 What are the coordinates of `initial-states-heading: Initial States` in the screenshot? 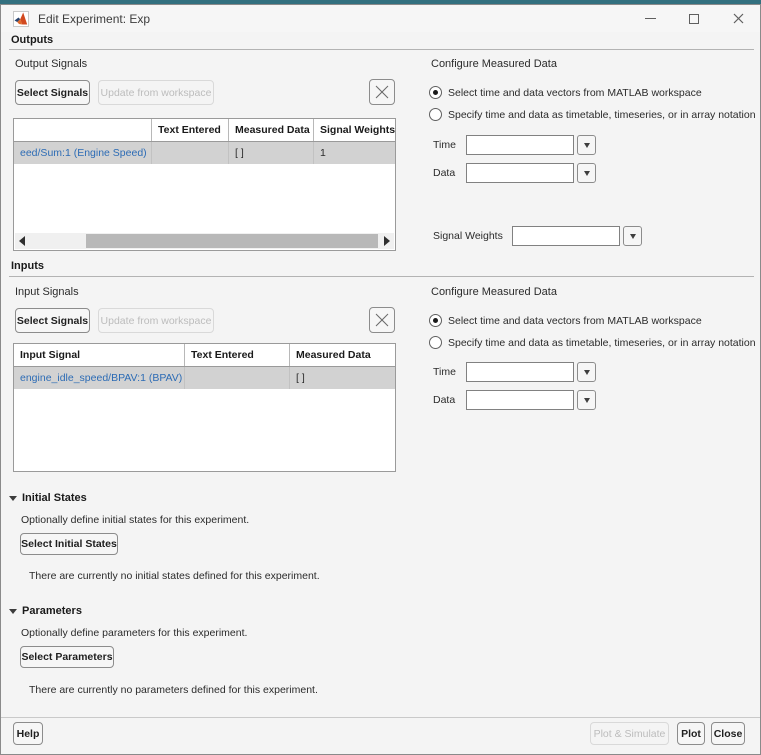 It's located at (54, 498).